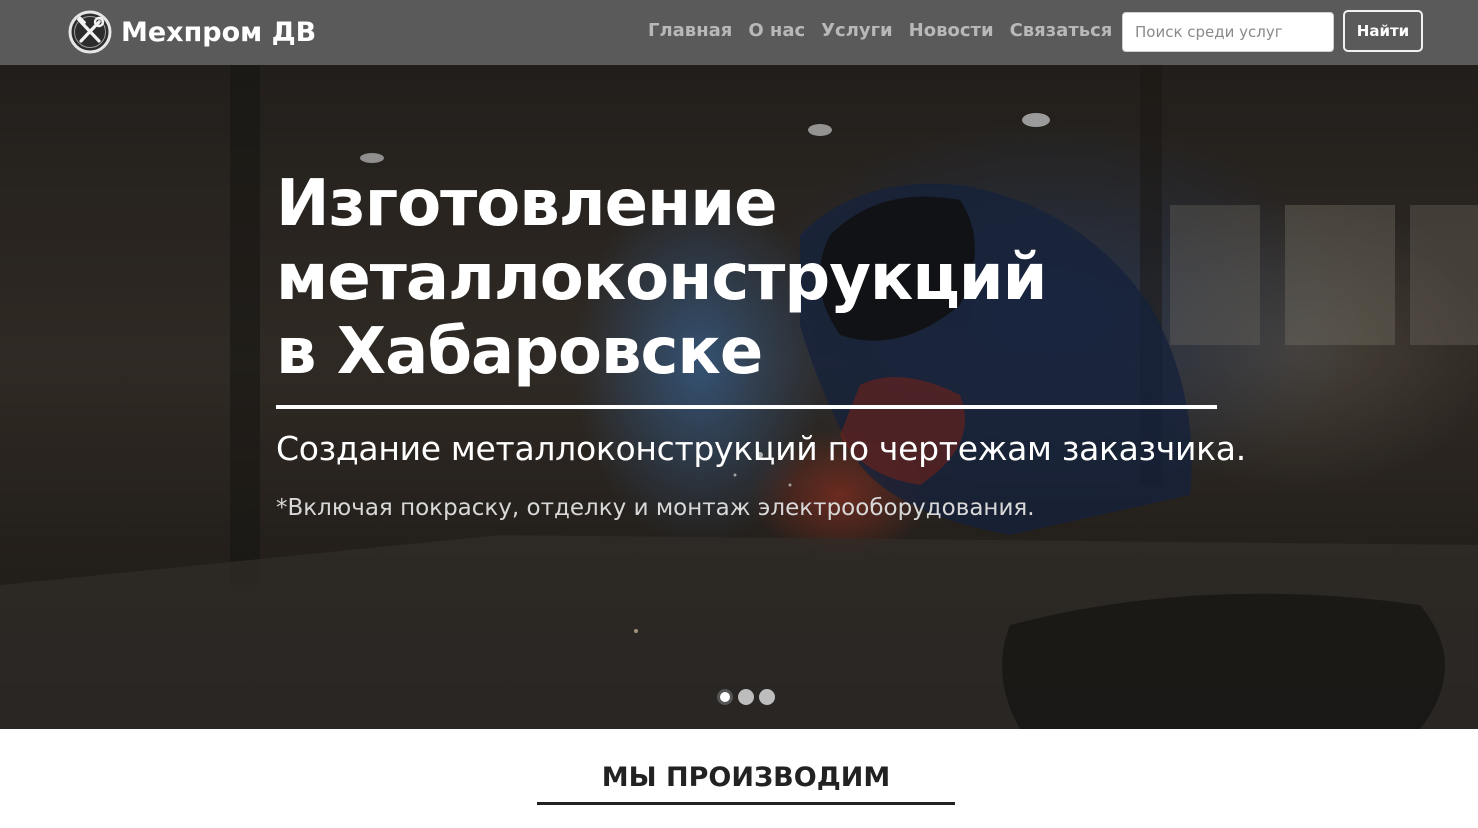 The image size is (1478, 828). What do you see at coordinates (519, 352) in the screenshot?
I see `hero-title-line: в Хабаровске` at bounding box center [519, 352].